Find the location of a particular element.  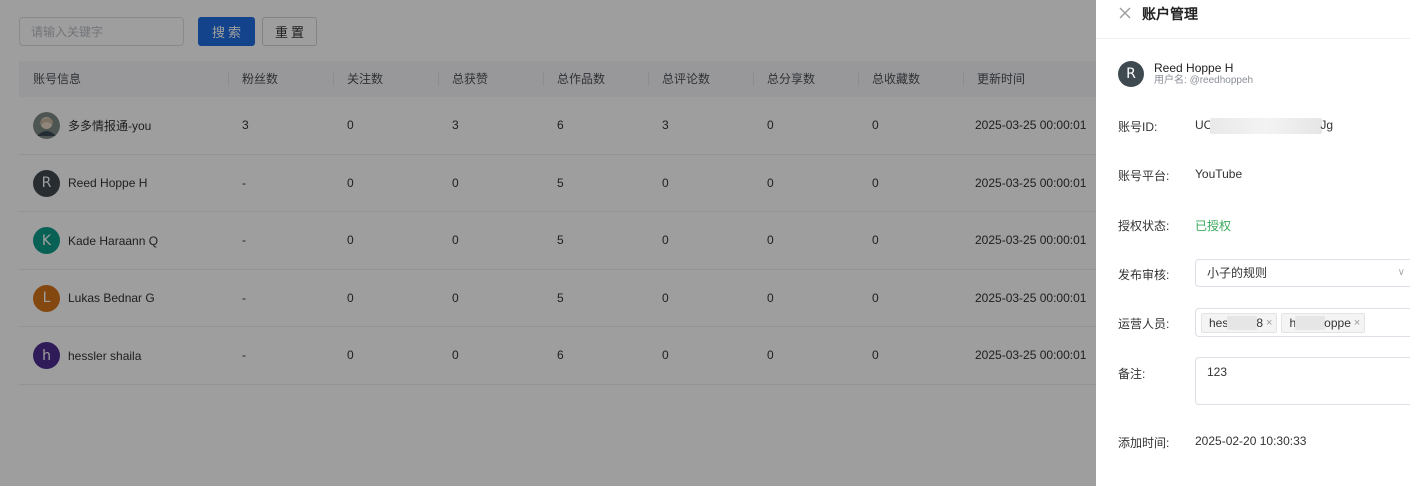

added-time-label: 添加时间: is located at coordinates (1144, 443).